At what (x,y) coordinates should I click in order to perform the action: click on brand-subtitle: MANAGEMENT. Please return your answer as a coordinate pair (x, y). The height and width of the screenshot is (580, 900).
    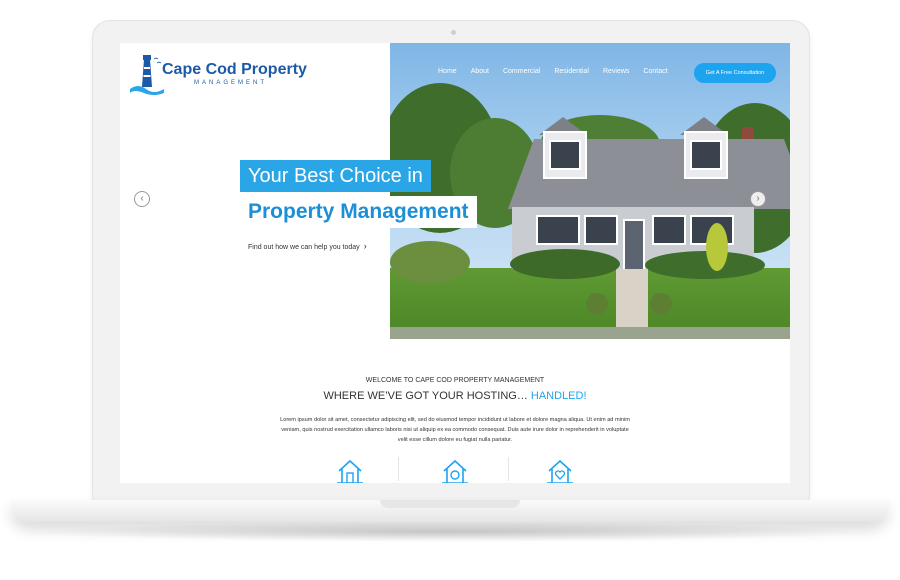
    Looking at the image, I should click on (231, 83).